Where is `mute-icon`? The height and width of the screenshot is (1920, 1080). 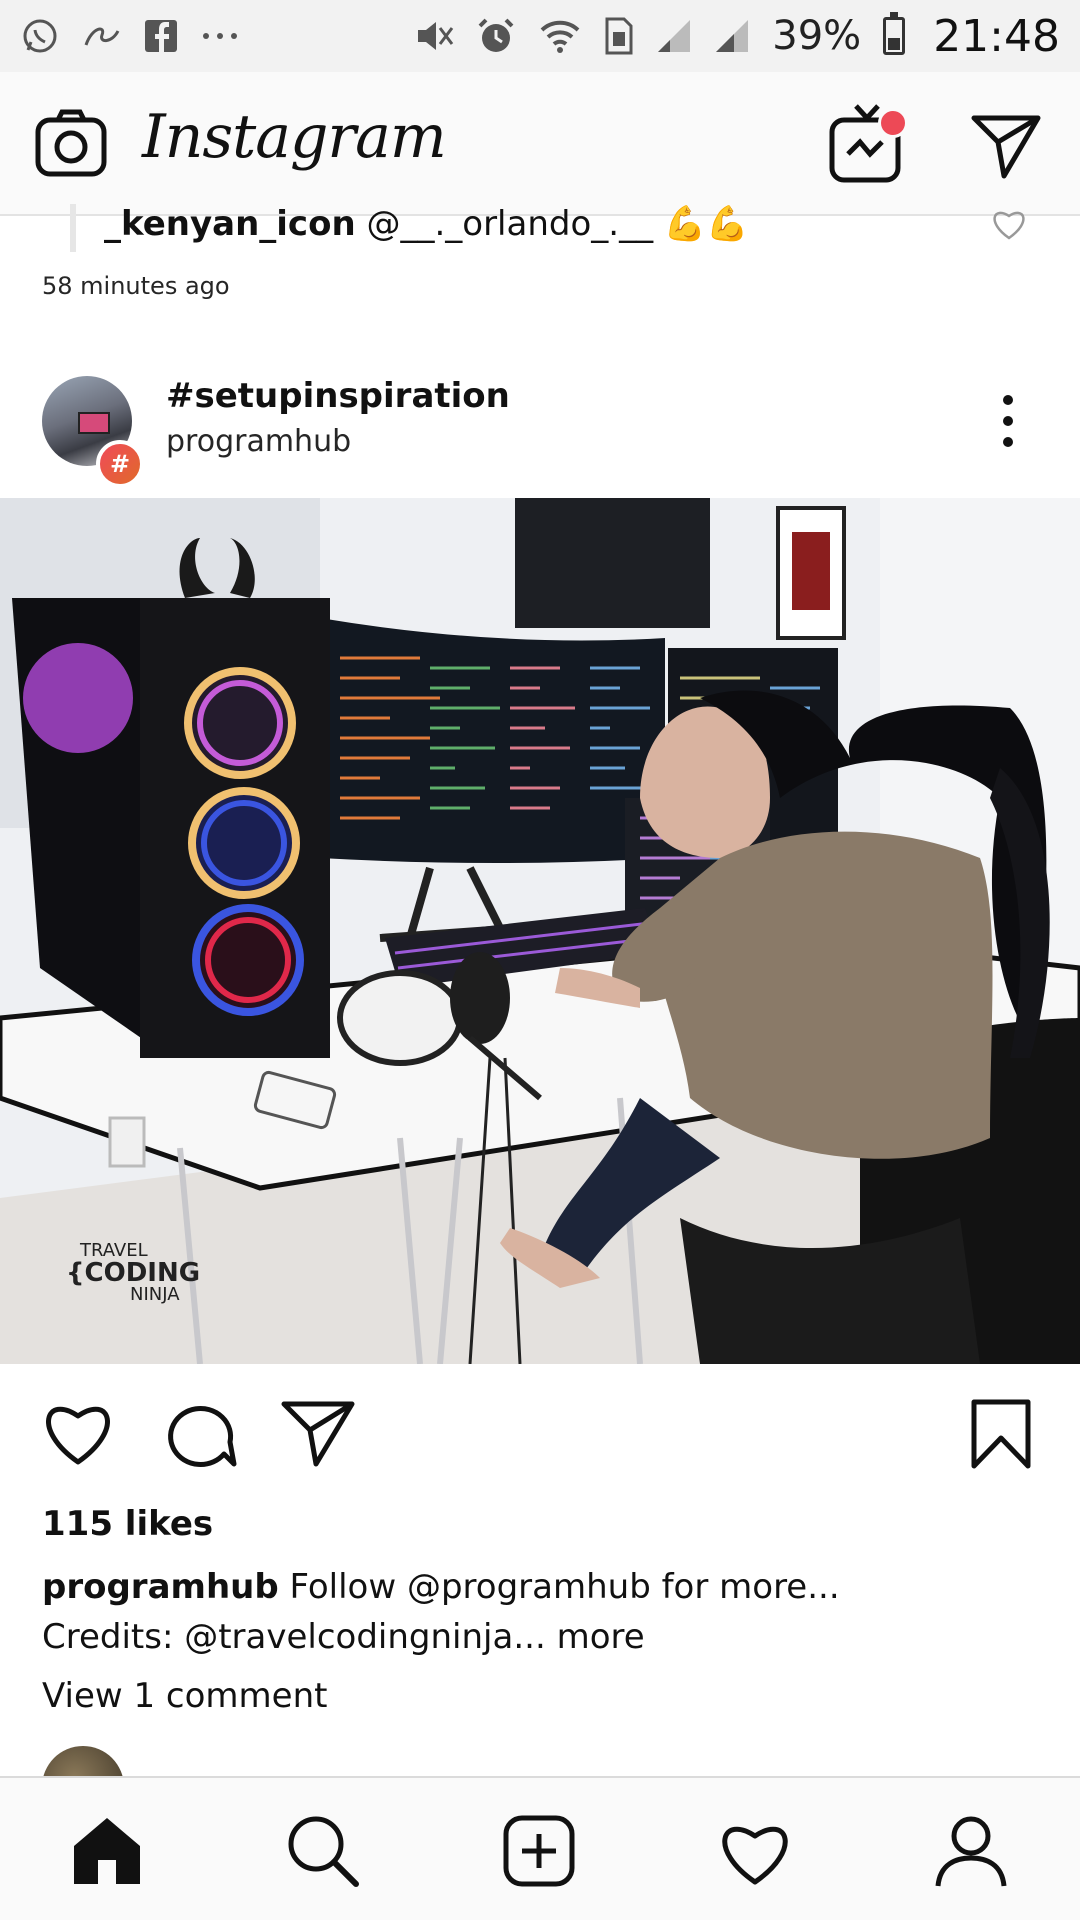
mute-icon is located at coordinates (434, 36).